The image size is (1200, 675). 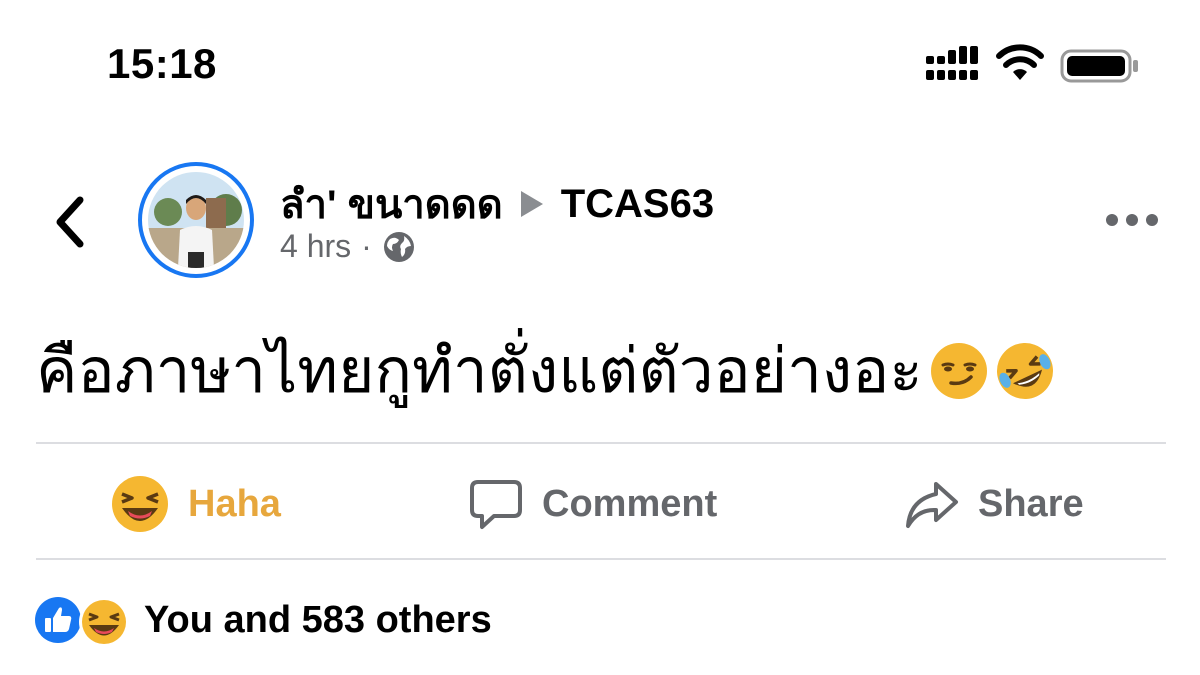 What do you see at coordinates (391, 204) in the screenshot?
I see `author-name: ลำ' ขนาดดด` at bounding box center [391, 204].